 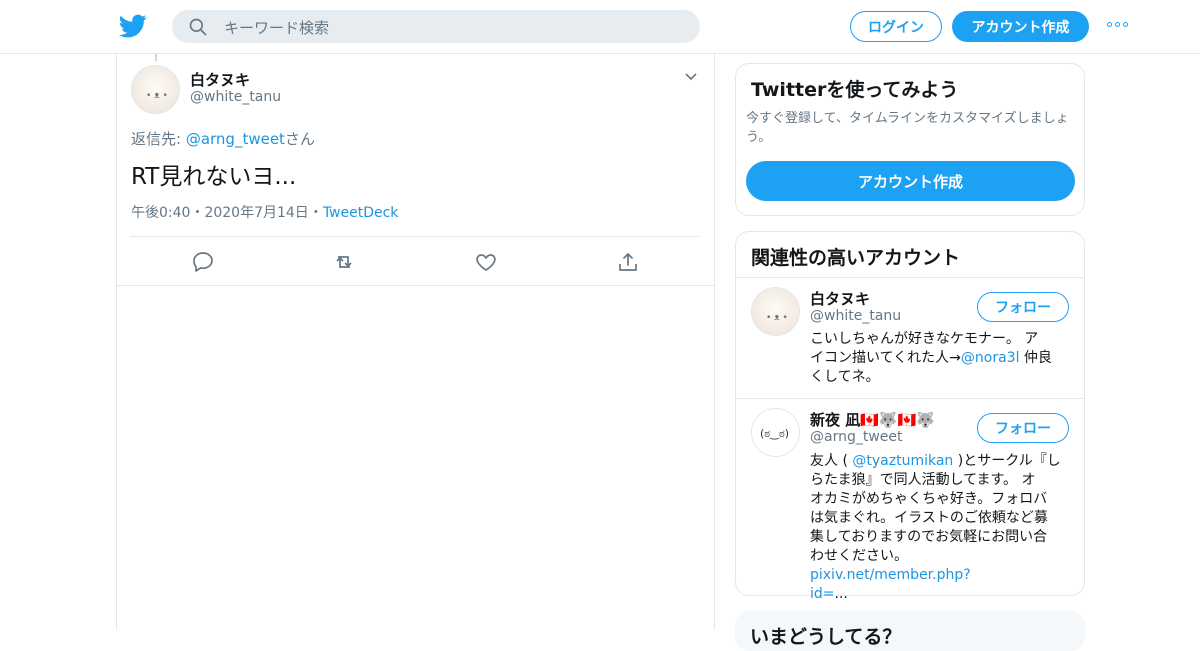 I want to click on account-name: 白タヌキ, so click(x=840, y=298).